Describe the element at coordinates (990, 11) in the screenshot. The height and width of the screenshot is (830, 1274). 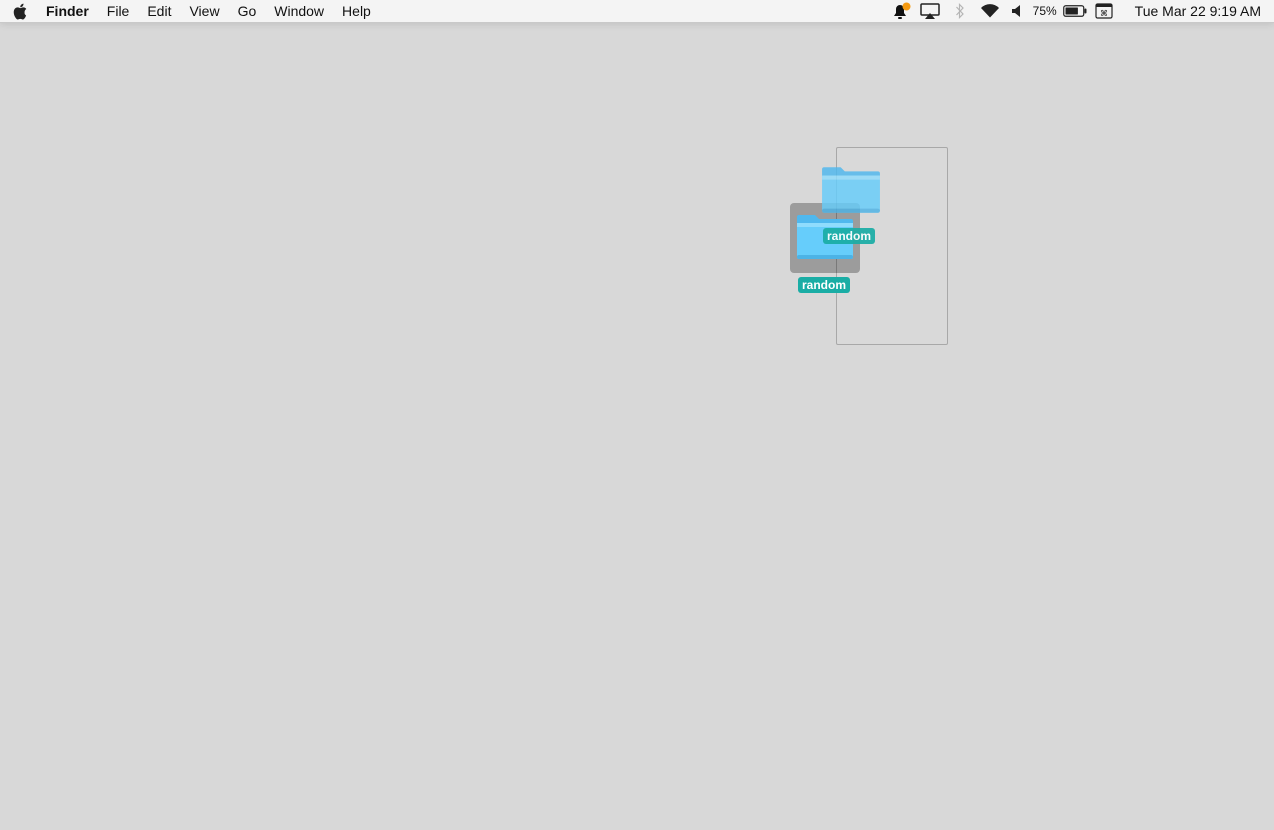
I see `wifi-icon` at that location.